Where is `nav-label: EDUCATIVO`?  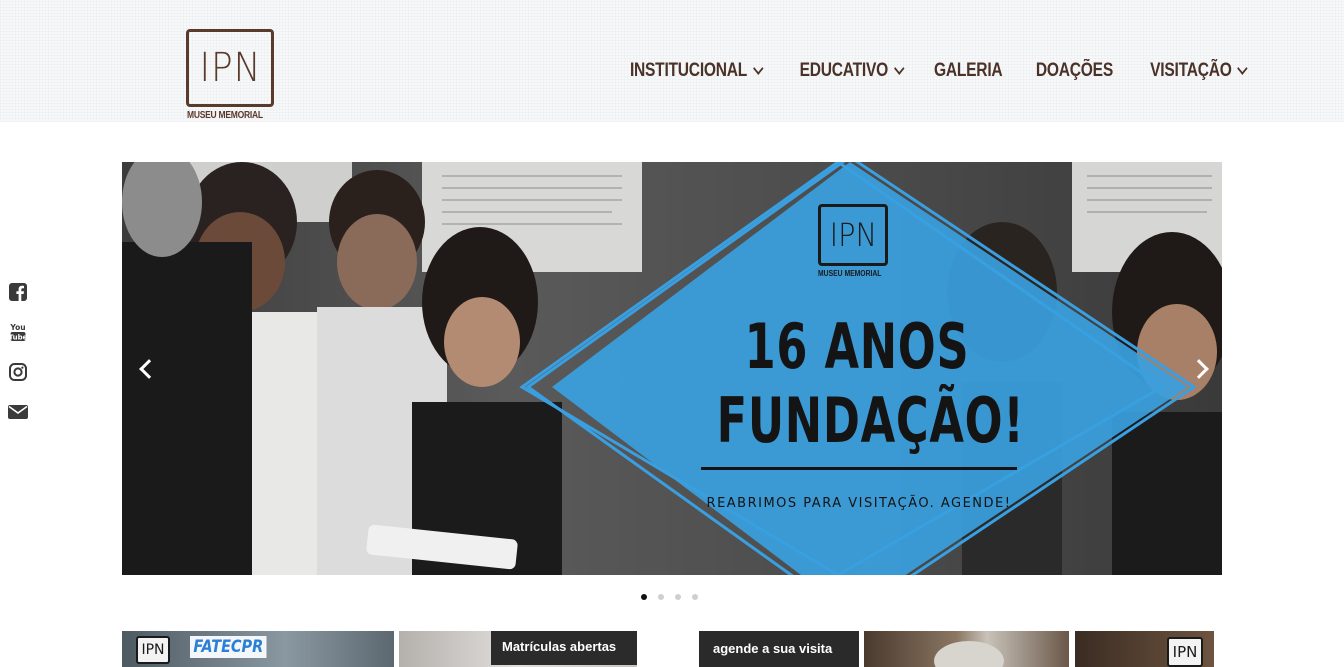
nav-label: EDUCATIVO is located at coordinates (844, 70).